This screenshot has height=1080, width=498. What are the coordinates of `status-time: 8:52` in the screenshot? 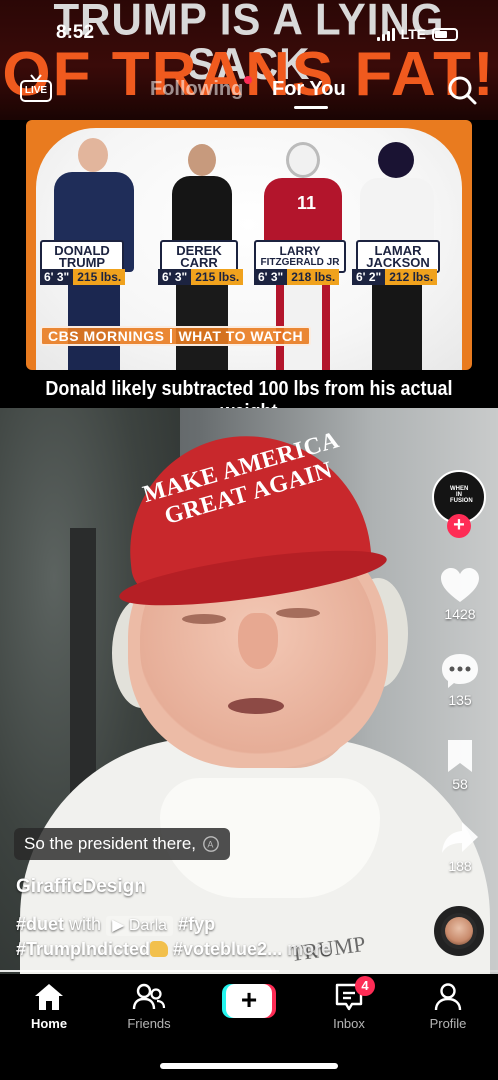 It's located at (75, 32).